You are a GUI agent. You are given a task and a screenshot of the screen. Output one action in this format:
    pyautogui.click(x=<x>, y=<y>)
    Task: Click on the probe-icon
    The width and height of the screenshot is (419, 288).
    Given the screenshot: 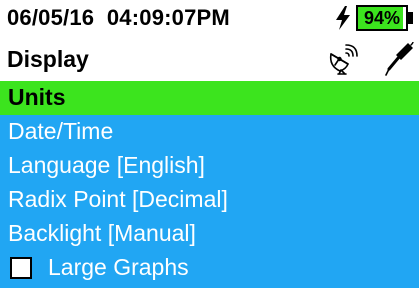 What is the action you would take?
    pyautogui.click(x=399, y=59)
    